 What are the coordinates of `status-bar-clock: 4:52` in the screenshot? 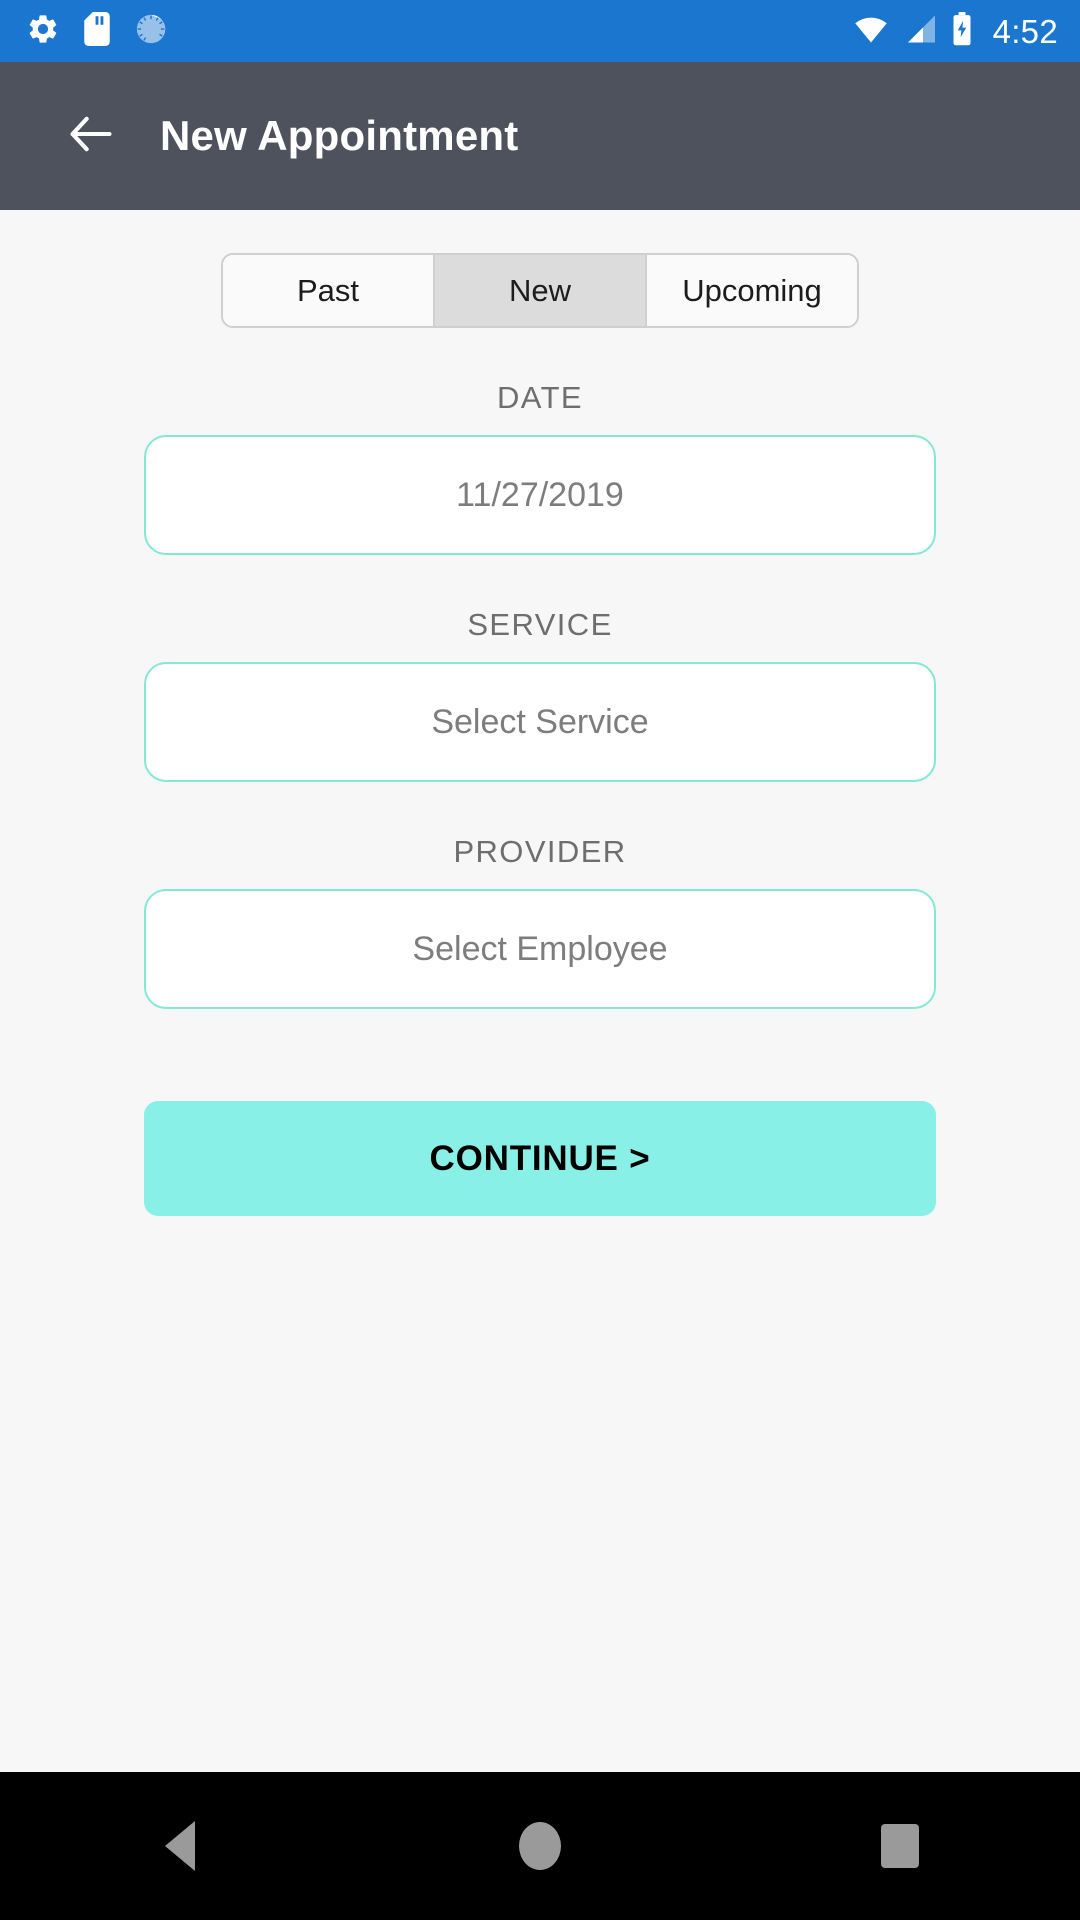 It's located at (1025, 31).